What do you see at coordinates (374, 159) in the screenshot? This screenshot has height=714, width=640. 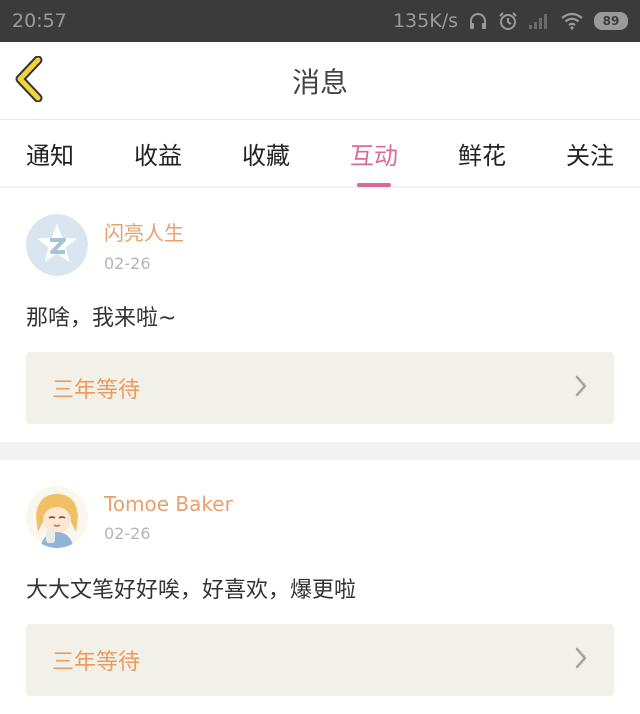 I see `tab-interactions: 互动` at bounding box center [374, 159].